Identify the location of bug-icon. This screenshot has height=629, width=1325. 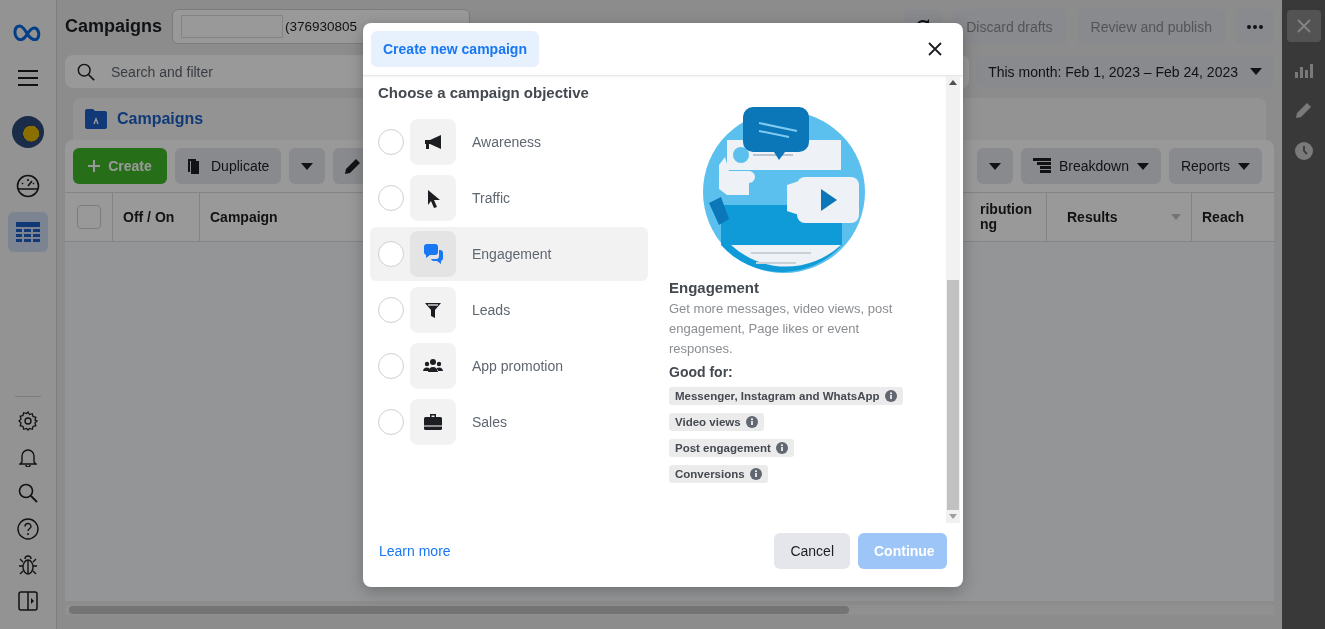
(28, 565).